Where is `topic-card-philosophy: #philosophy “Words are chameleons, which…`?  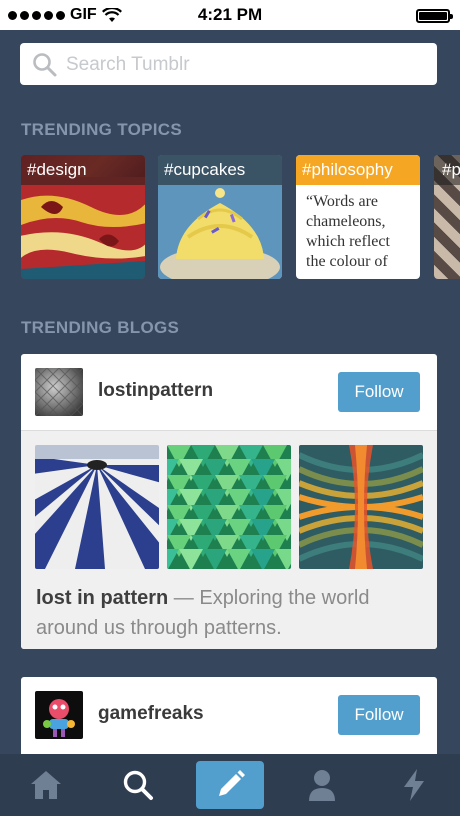 topic-card-philosophy: #philosophy “Words are chameleons, which… is located at coordinates (358, 217).